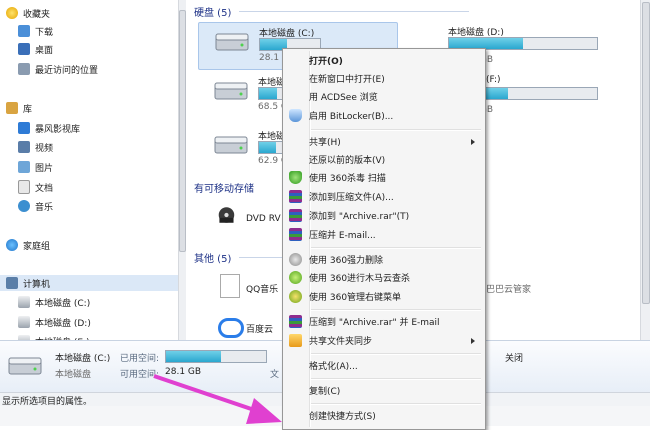 The image size is (650, 430). What do you see at coordinates (384, 215) in the screenshot?
I see `menu-item-add-archive-rar: 添加到 "Archive.rar"(T)` at bounding box center [384, 215].